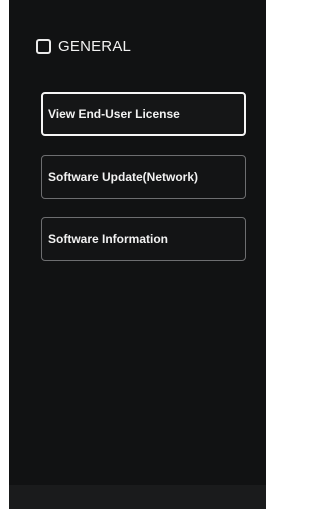 The width and height of the screenshot is (320, 509). I want to click on menu-item-label: Software Update(Network), so click(123, 177).